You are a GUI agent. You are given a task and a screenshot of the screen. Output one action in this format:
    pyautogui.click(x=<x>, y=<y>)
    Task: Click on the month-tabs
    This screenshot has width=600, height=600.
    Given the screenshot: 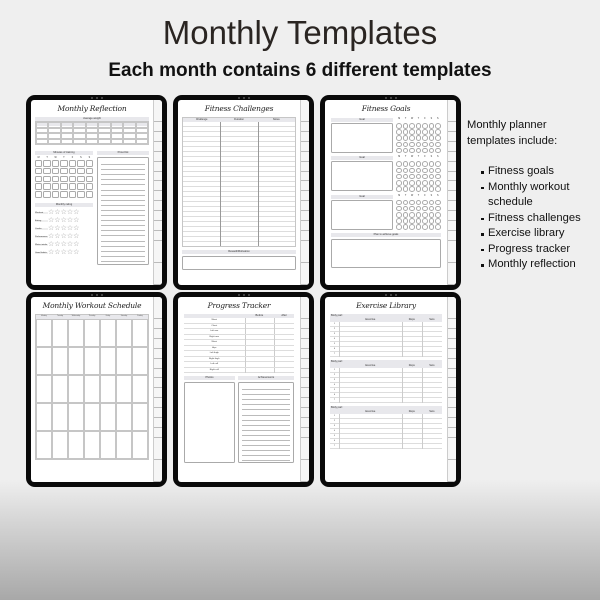 What is the action you would take?
    pyautogui.click(x=451, y=192)
    